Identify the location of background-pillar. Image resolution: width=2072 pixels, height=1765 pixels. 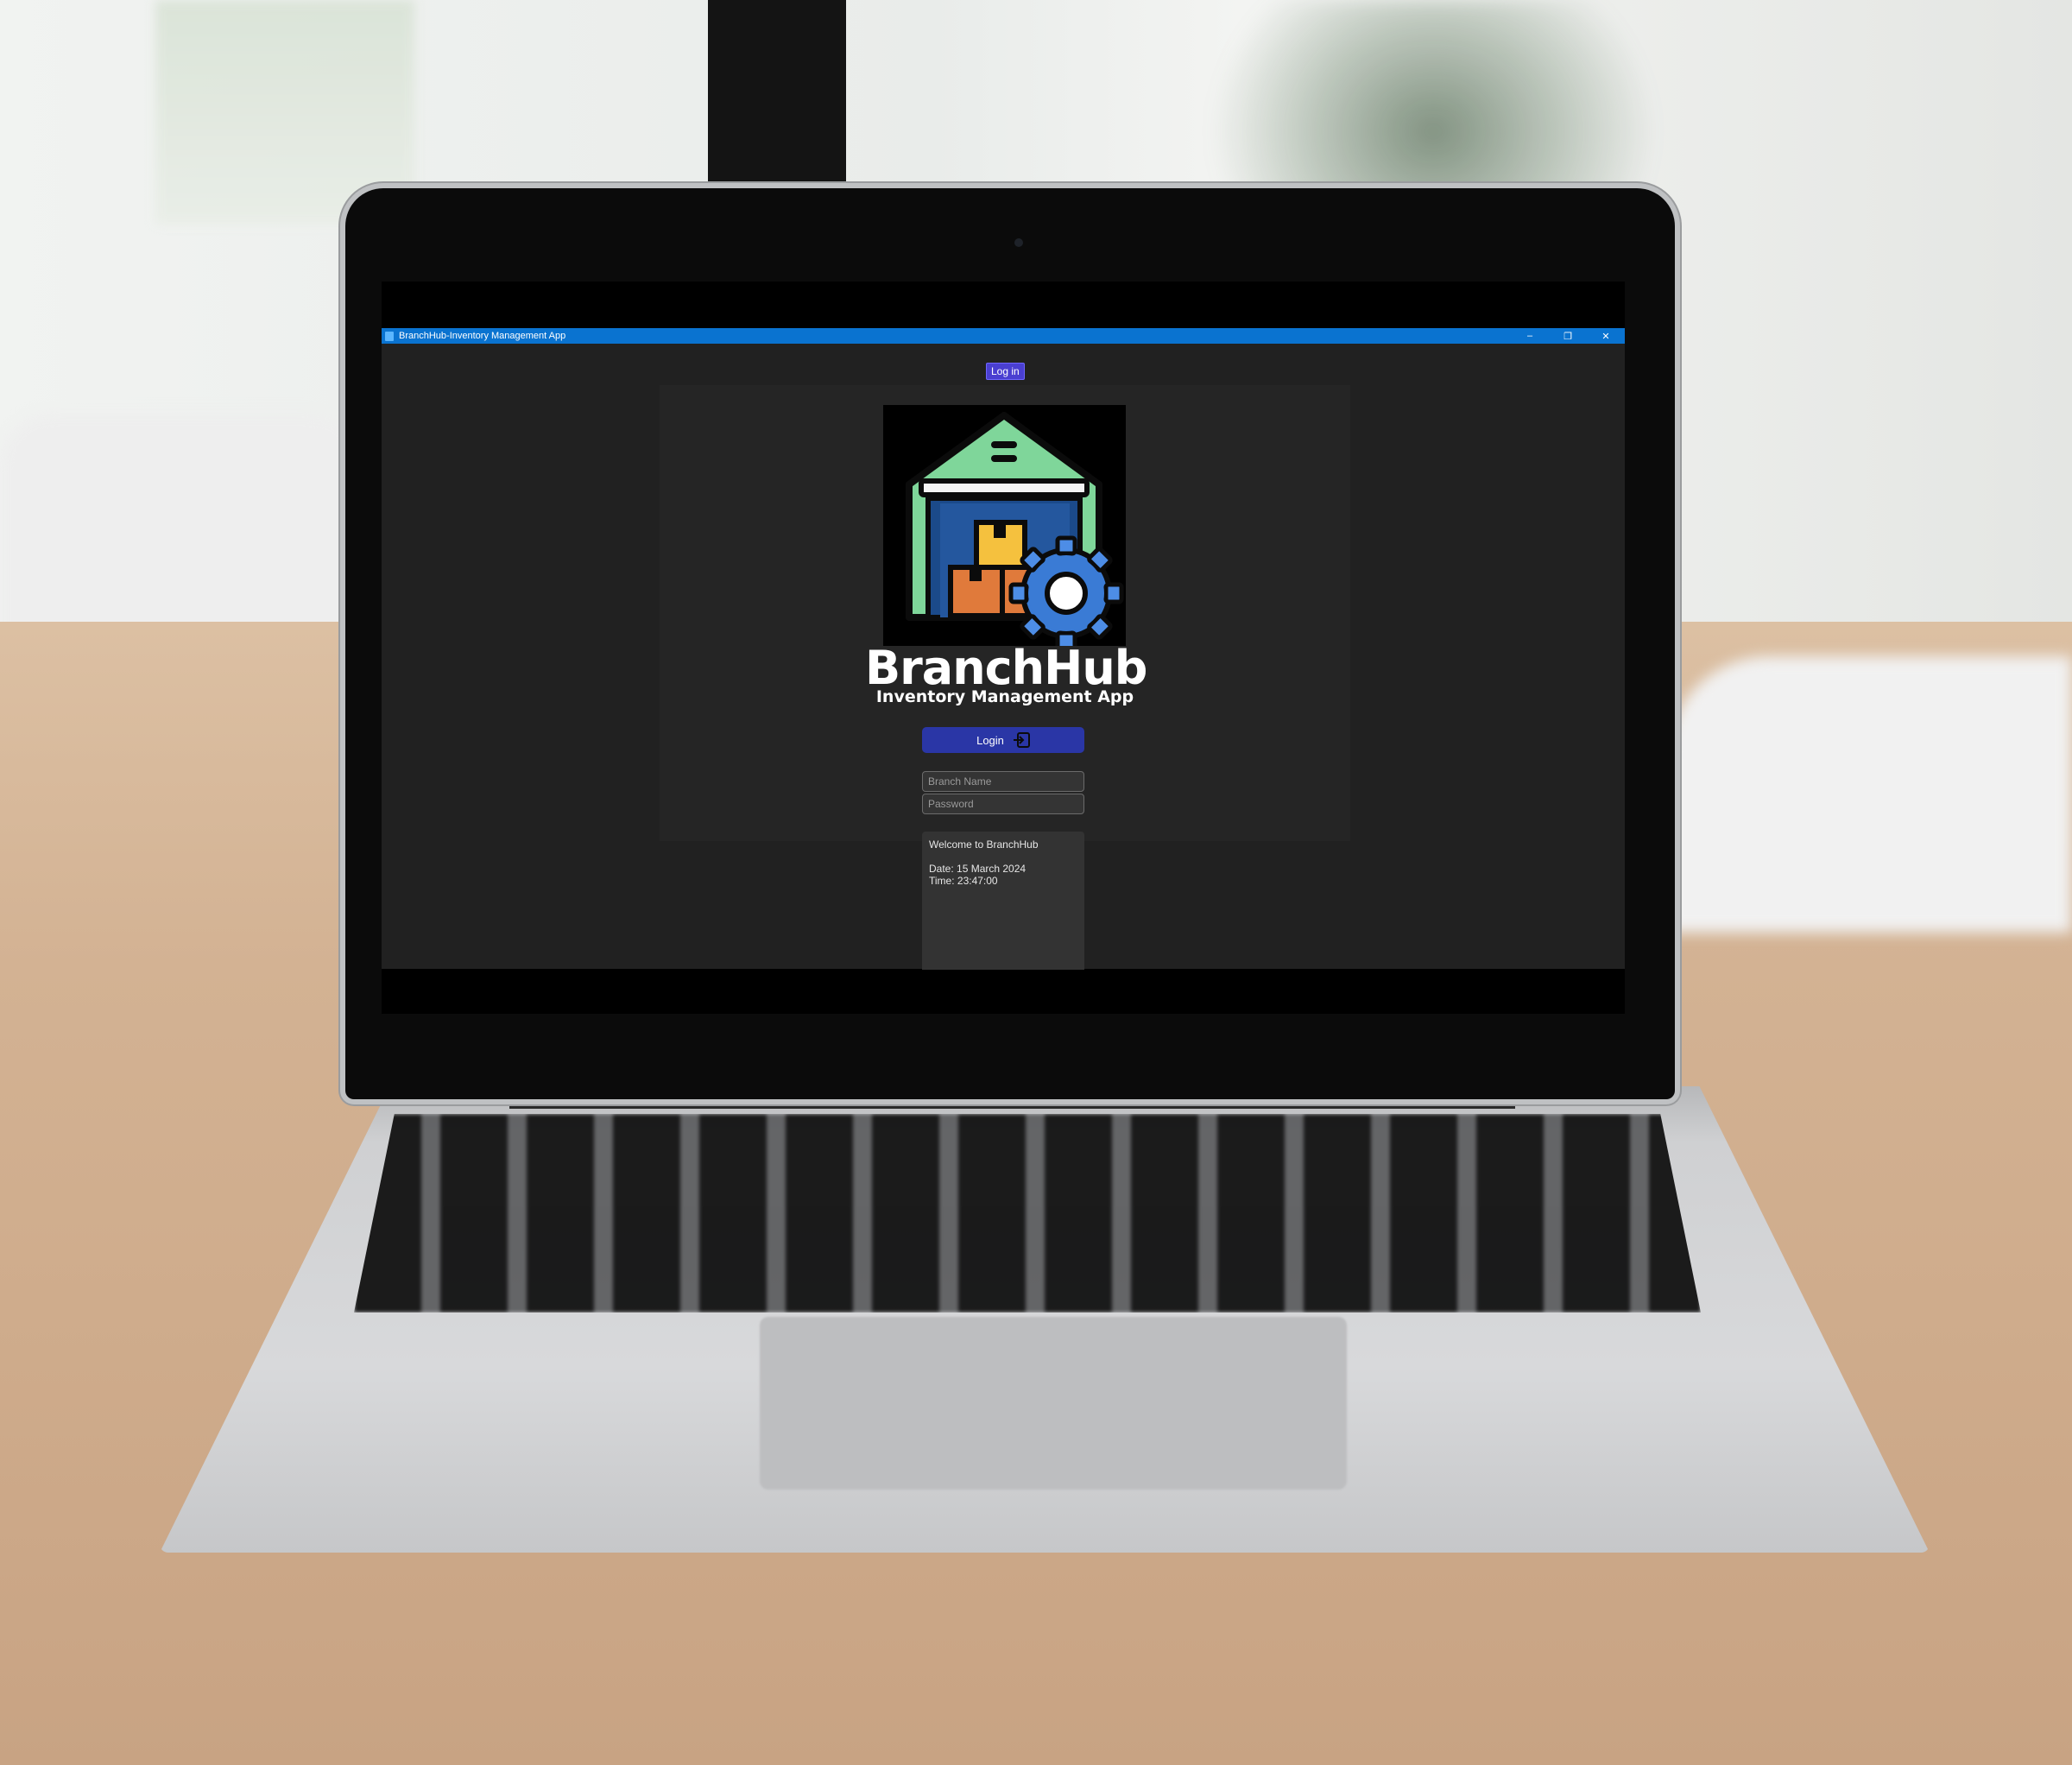
(777, 99).